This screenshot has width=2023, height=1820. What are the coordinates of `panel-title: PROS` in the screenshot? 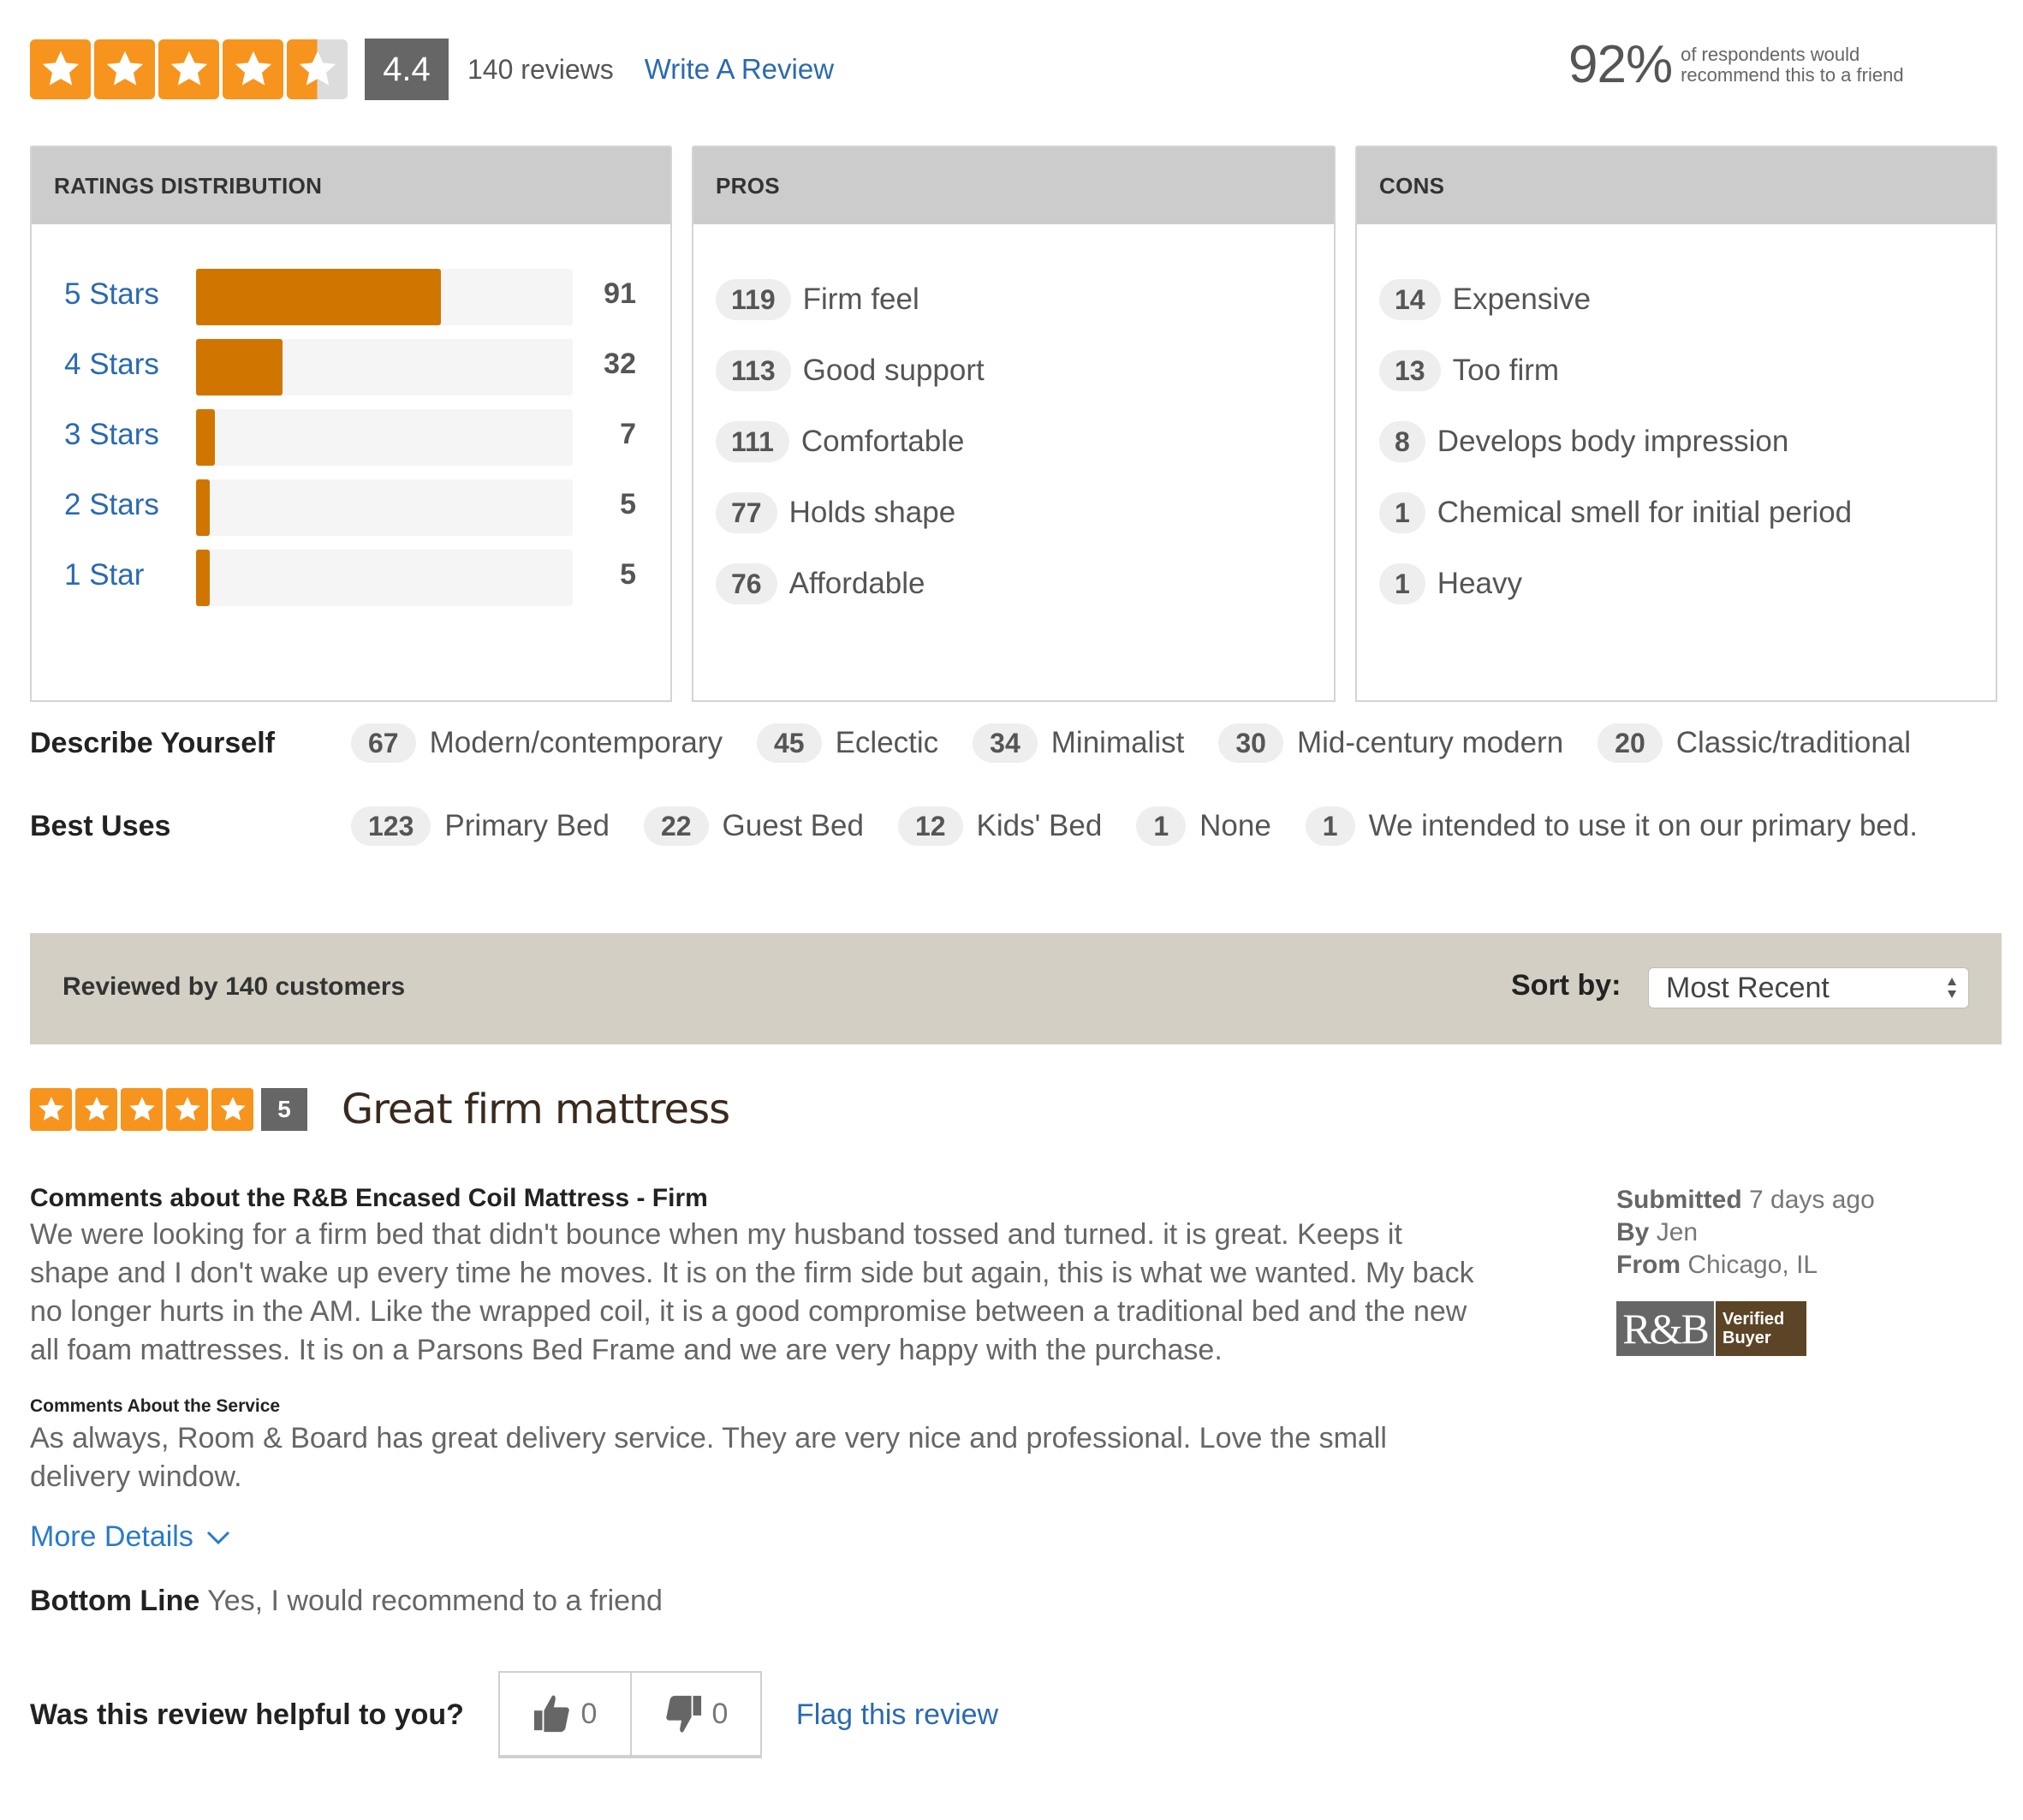 It's located at (1014, 185).